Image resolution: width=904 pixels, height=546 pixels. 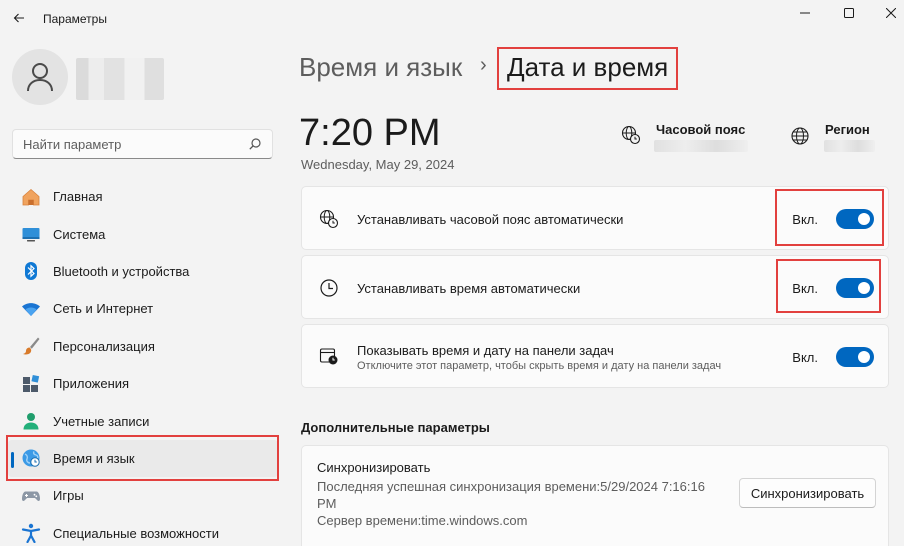 What do you see at coordinates (588, 67) in the screenshot?
I see `page-title: Дата и время` at bounding box center [588, 67].